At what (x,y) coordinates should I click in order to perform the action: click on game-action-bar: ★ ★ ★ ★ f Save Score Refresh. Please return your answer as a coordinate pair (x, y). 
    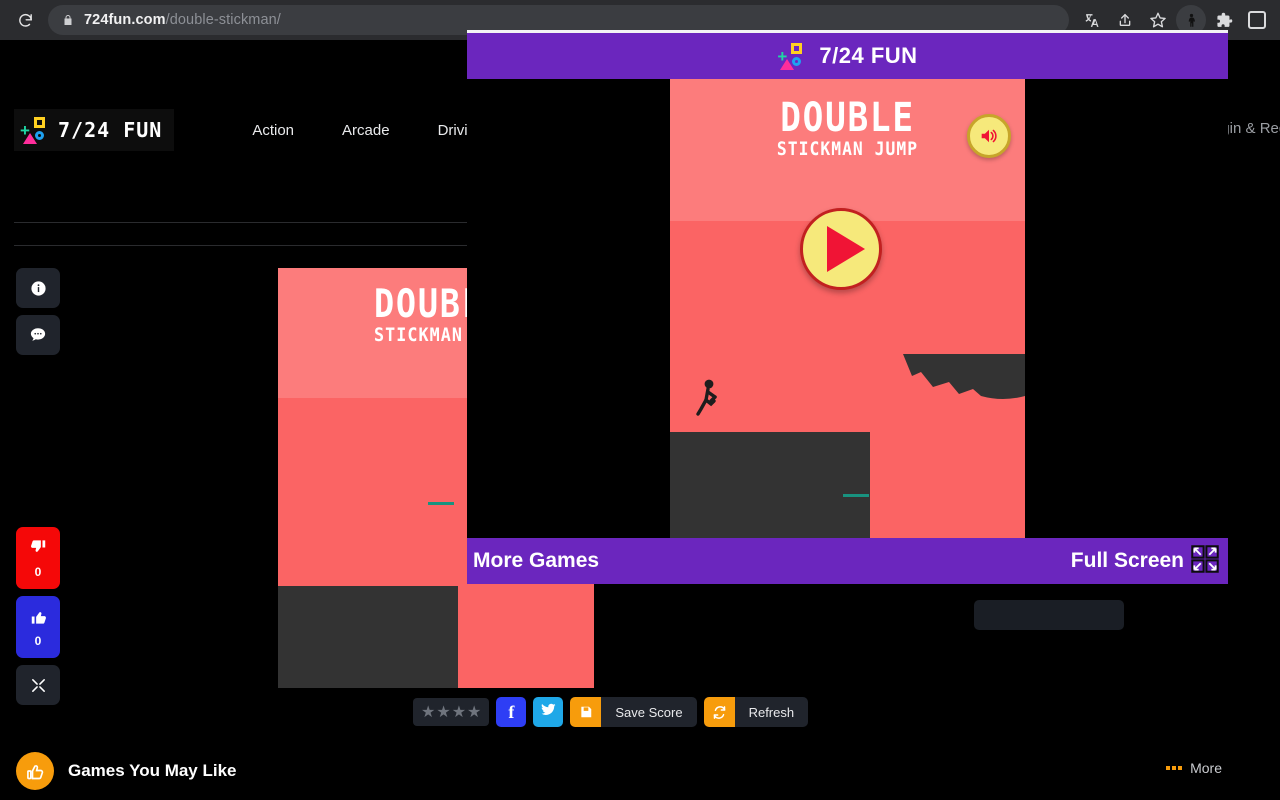
    Looking at the image, I should click on (611, 712).